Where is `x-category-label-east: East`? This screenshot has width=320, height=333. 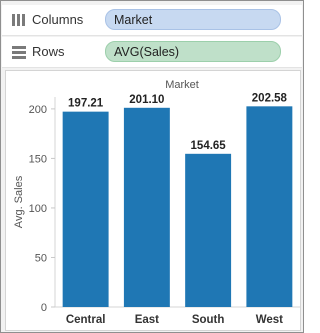 x-category-label-east: East is located at coordinates (147, 320).